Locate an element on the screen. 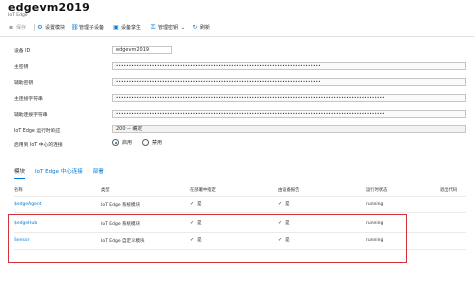  refresh-button: ↻ 刷新 is located at coordinates (201, 27).